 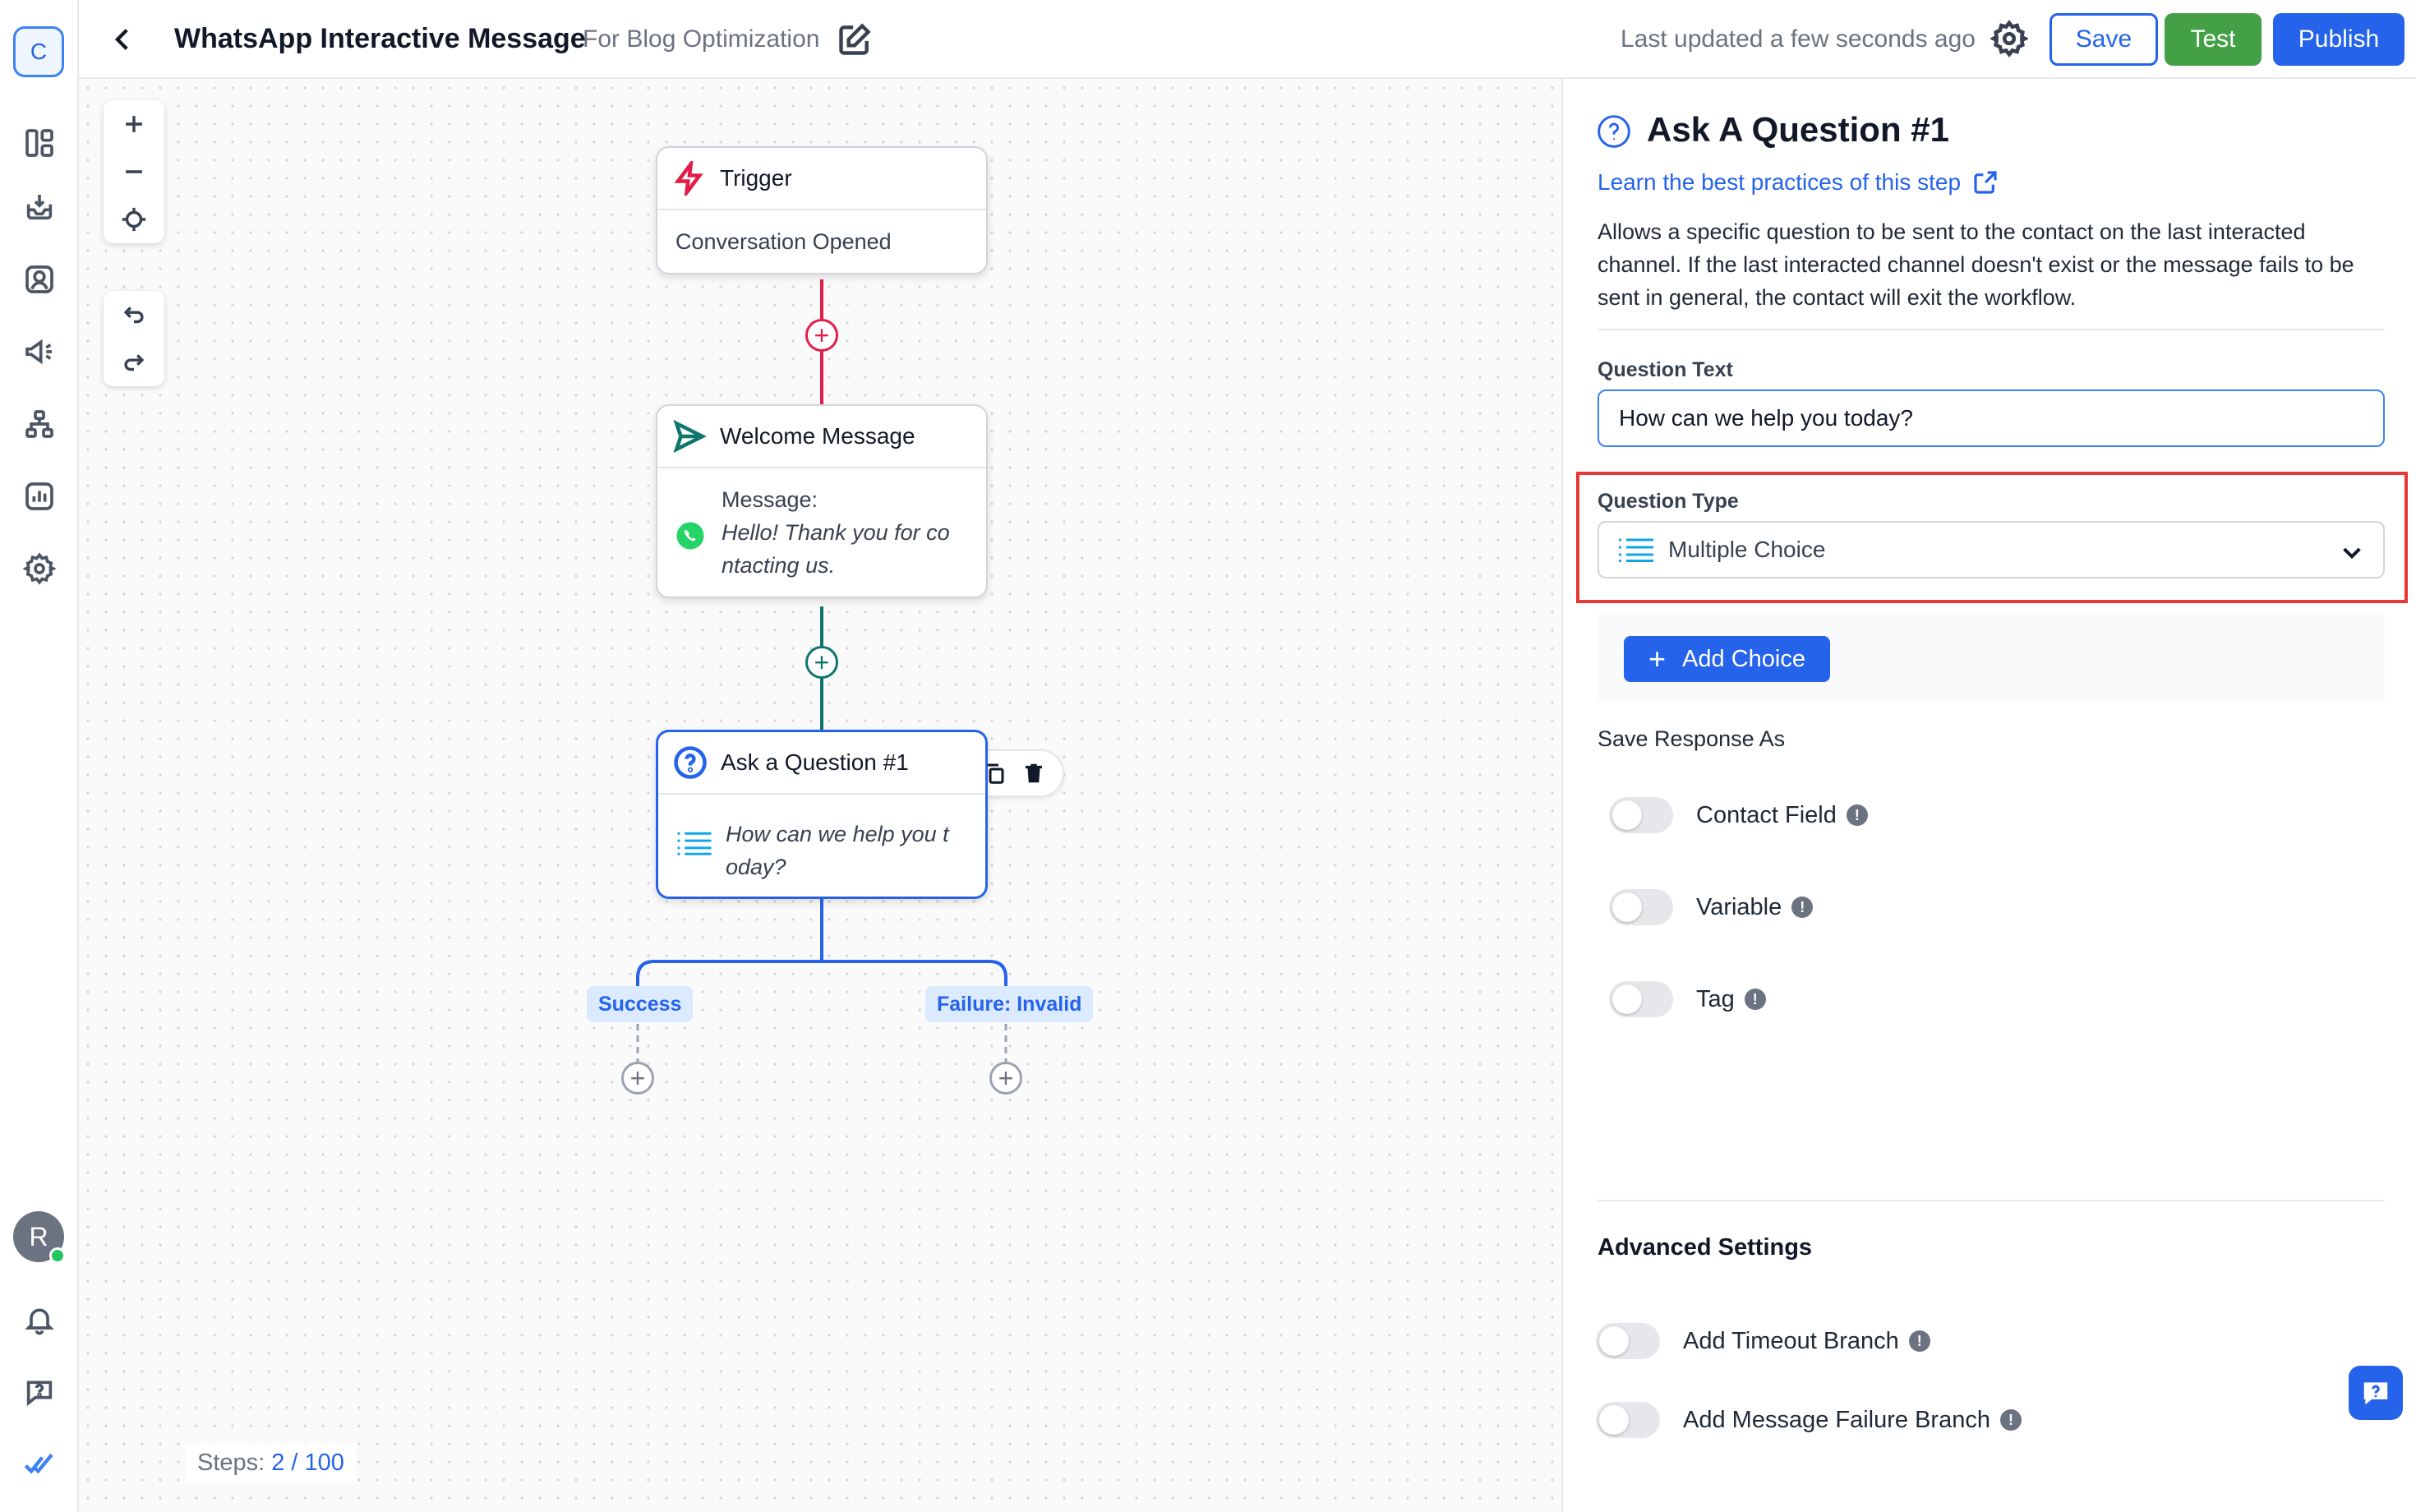 I want to click on message-failure-branch-toggle, so click(x=1628, y=1420).